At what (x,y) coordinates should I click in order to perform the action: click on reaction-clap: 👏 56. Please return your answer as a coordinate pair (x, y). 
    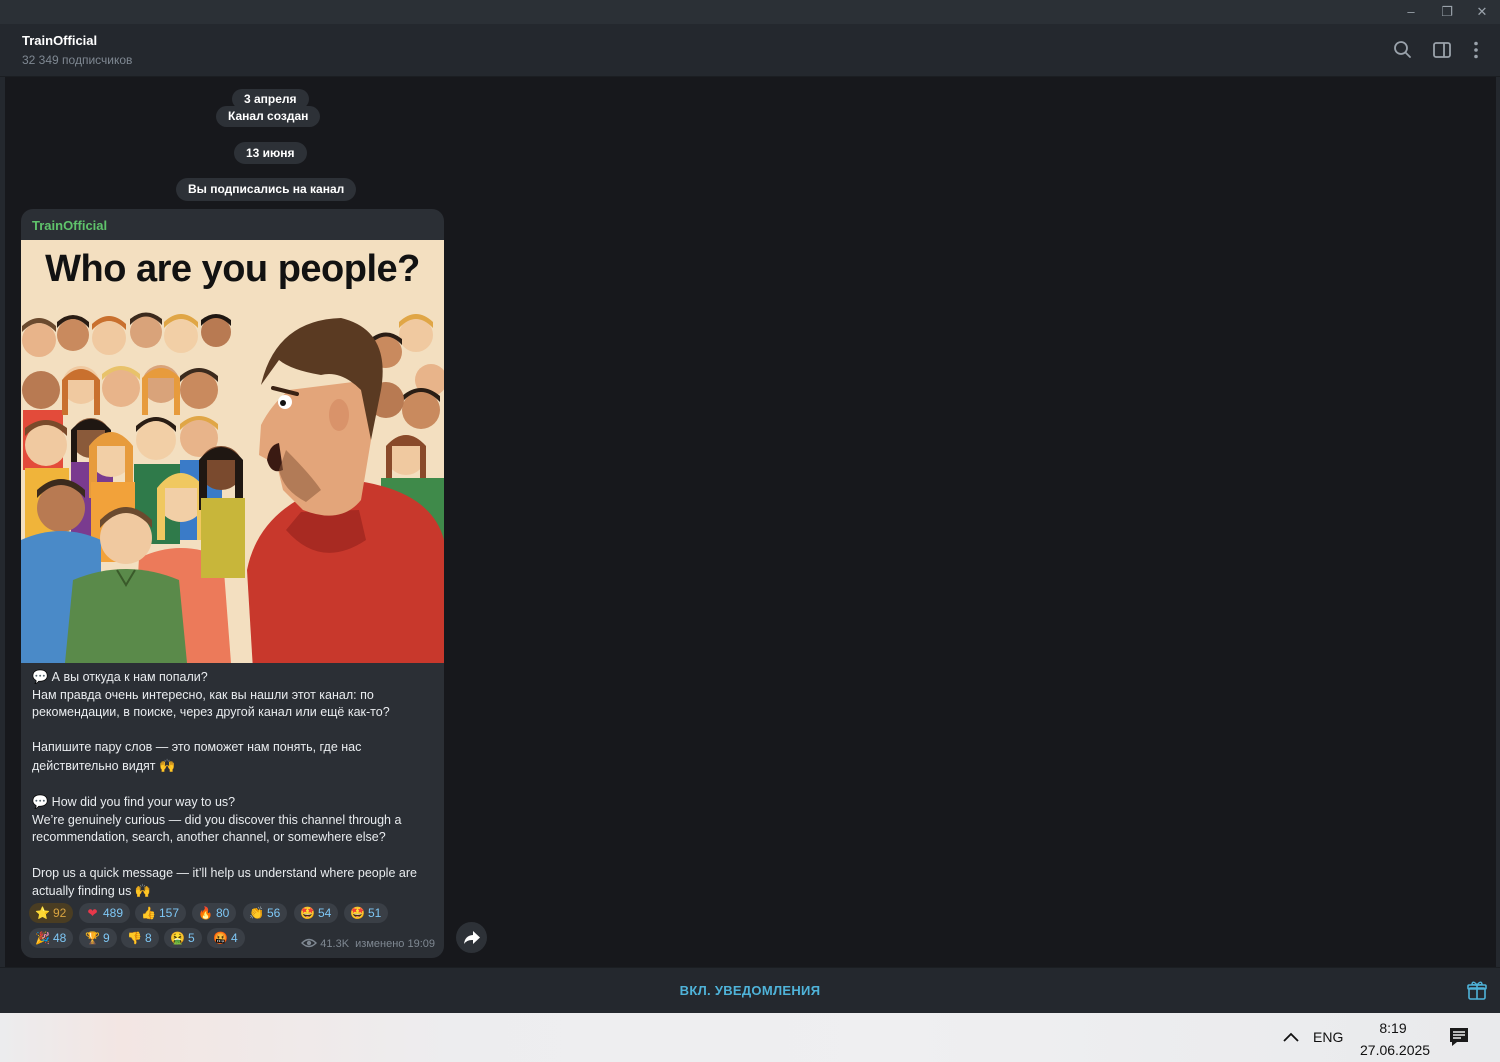
    Looking at the image, I should click on (265, 913).